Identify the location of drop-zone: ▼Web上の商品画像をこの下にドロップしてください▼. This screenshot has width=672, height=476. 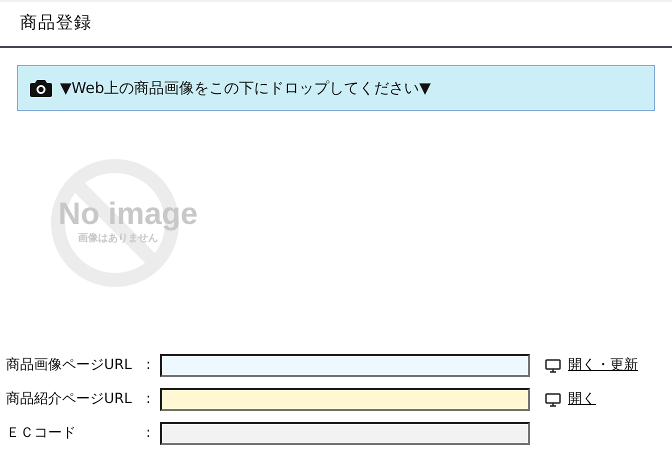
(336, 88).